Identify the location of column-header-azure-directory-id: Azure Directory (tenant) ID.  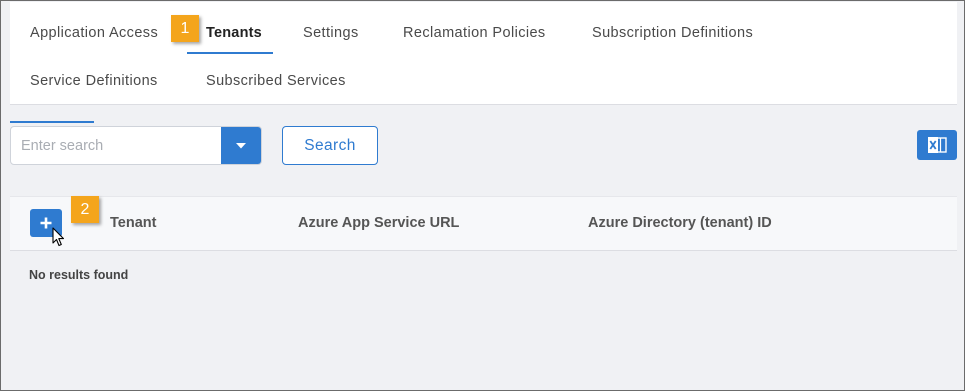
(680, 223).